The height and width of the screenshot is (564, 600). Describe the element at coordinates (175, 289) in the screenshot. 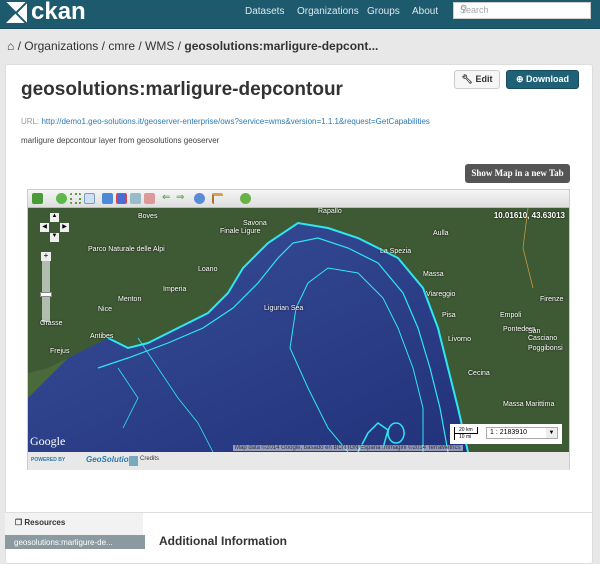

I see `place-label: Imperia` at that location.